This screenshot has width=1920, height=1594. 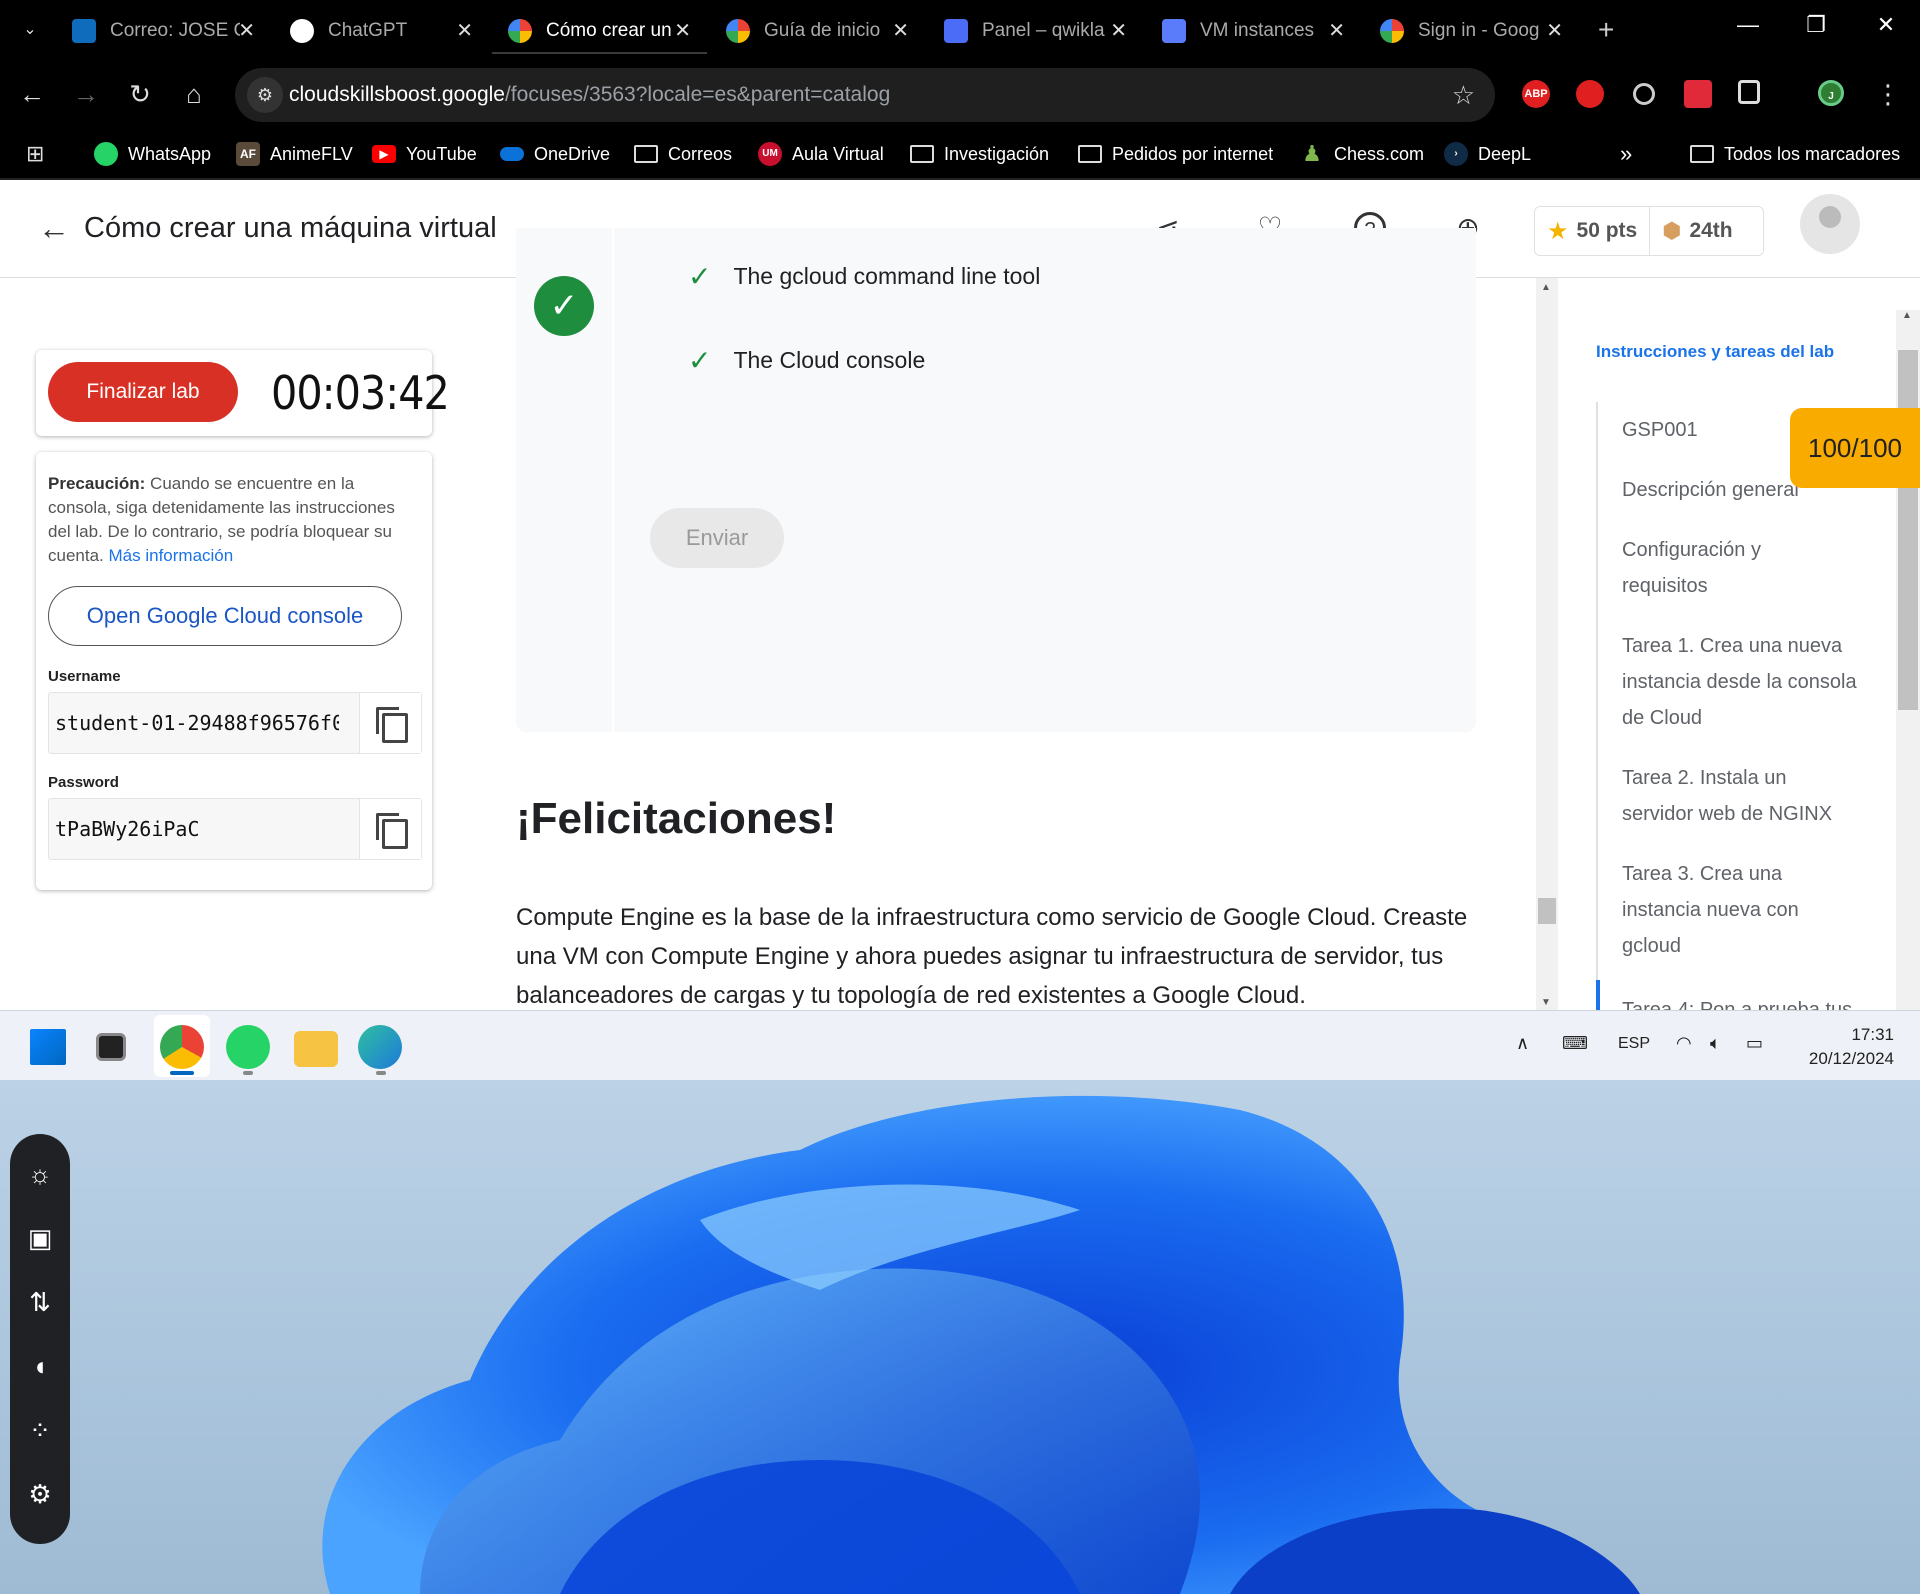 What do you see at coordinates (817, 31) in the screenshot?
I see `tab-guia-inicio: Guía de inicio ✕` at bounding box center [817, 31].